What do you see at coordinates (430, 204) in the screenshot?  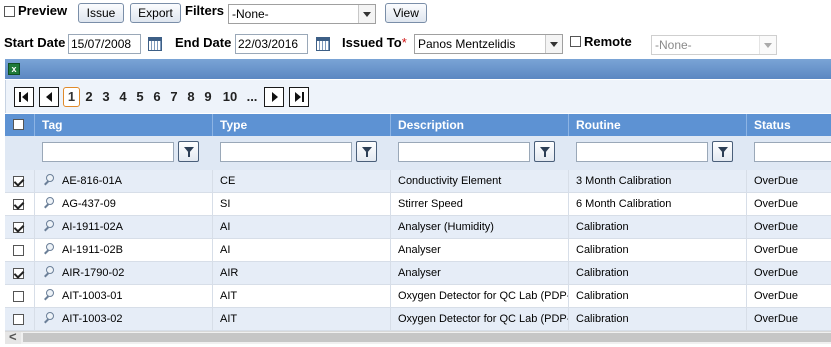 I see `description-value: Stirrer Speed` at bounding box center [430, 204].